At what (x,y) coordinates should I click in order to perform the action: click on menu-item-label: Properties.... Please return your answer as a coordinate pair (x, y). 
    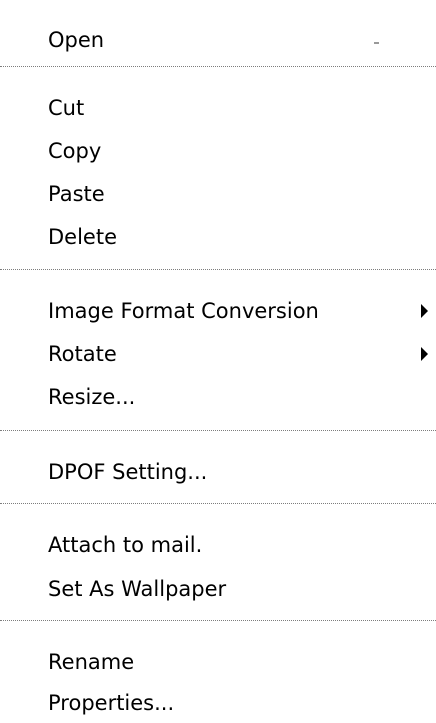
    Looking at the image, I should click on (111, 703).